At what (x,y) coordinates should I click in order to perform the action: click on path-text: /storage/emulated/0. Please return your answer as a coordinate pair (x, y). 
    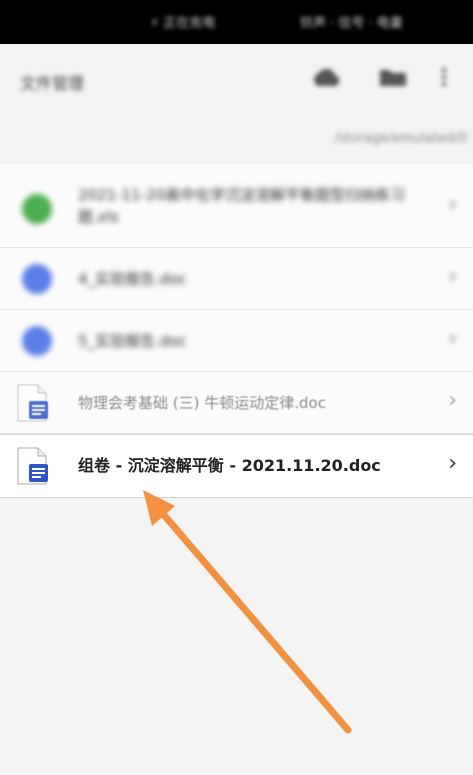
    Looking at the image, I should click on (400, 138).